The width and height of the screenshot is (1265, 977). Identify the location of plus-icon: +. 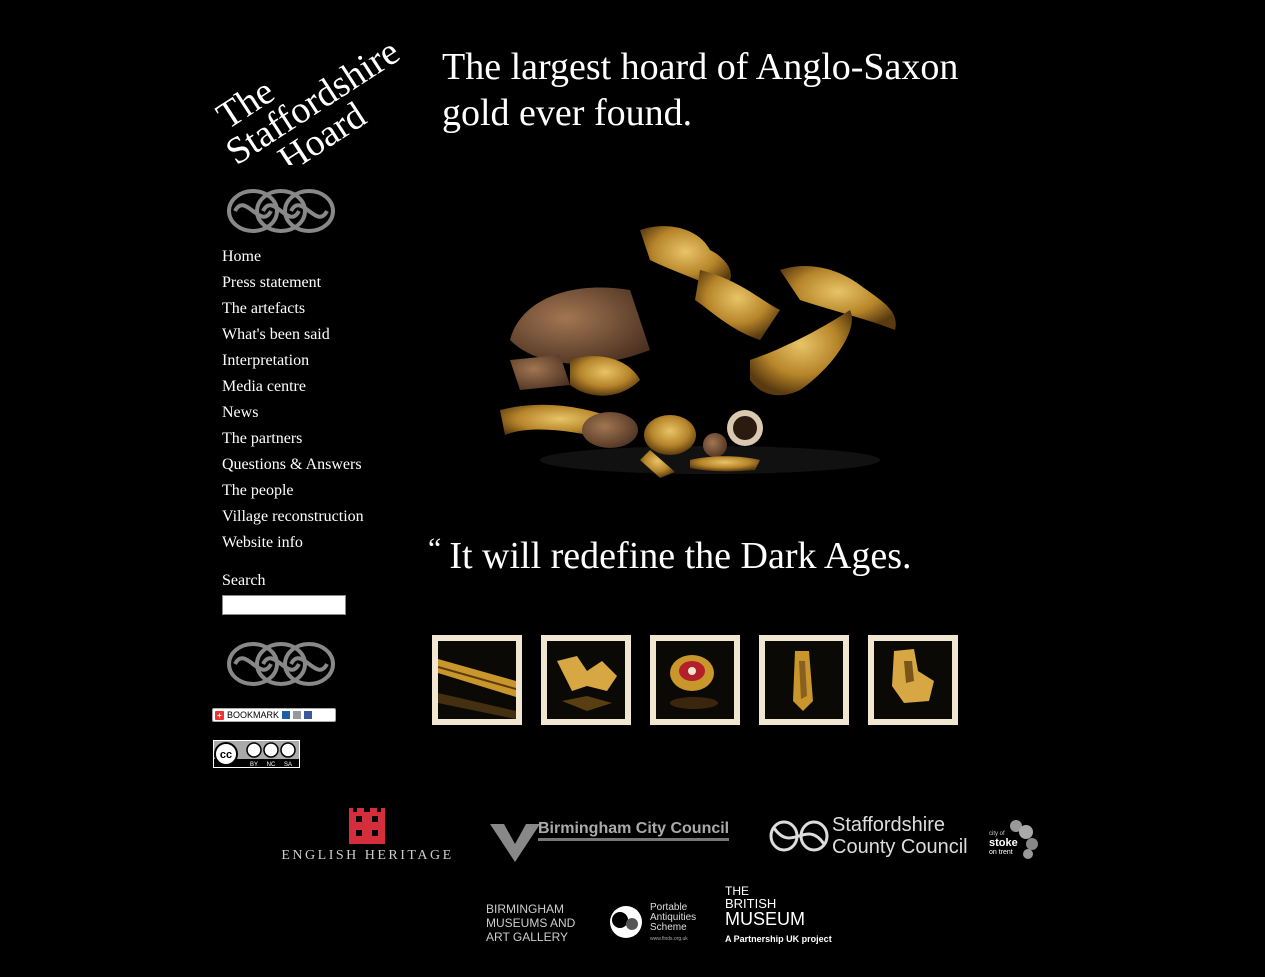
(219, 715).